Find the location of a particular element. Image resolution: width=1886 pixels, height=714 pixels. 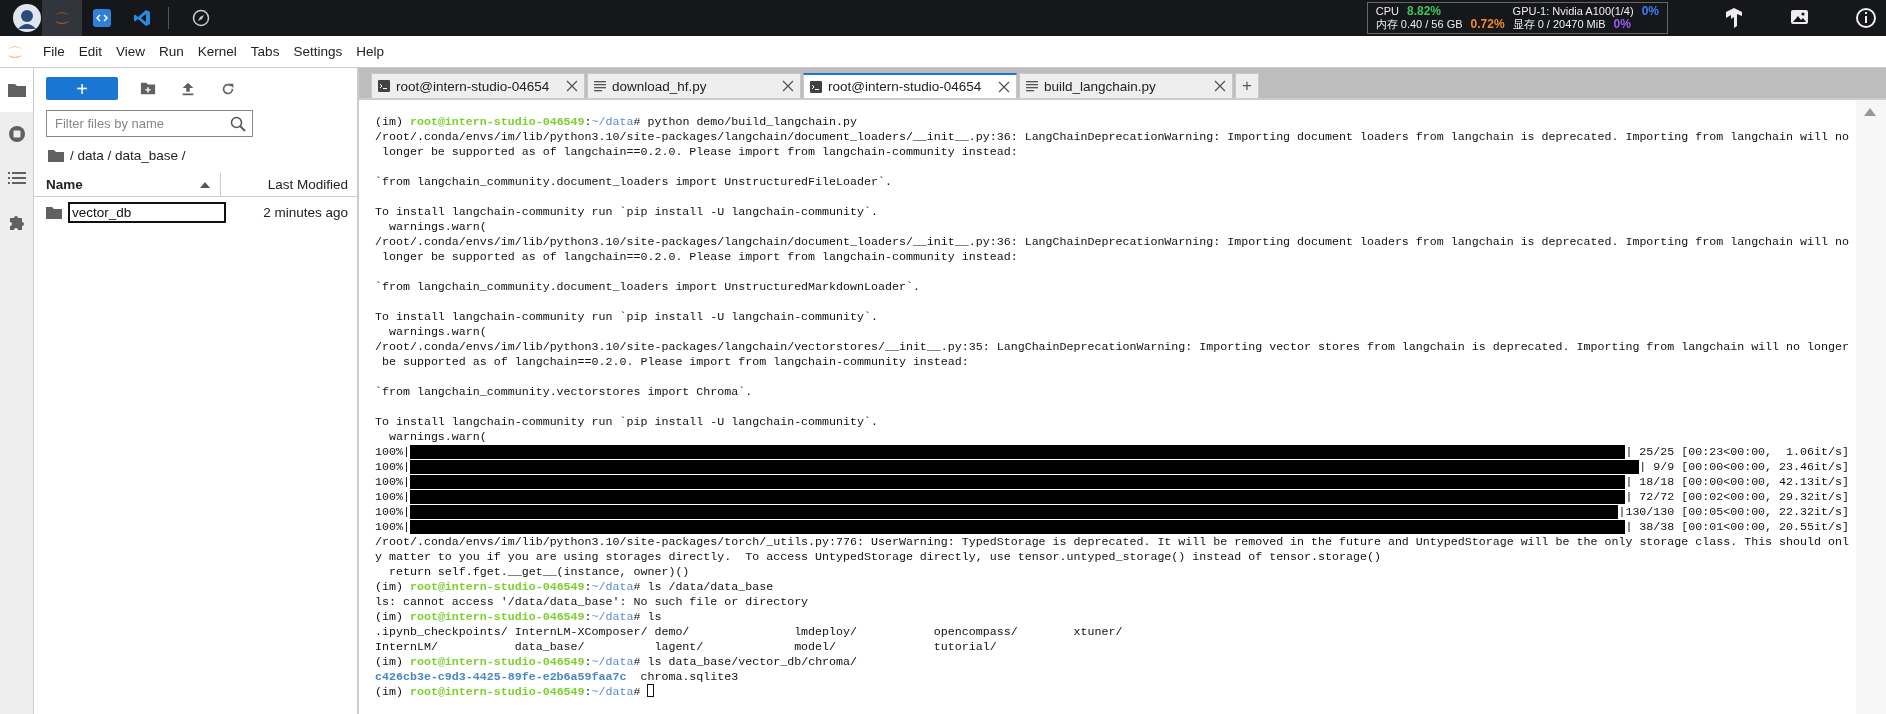

terminal-line: /root/.conda/envs/im/lib/python3.10/site-packages/torch/_utils.py:776: UserWarning: TypedStorage is deprecated. It will be removed in the future and UntypedStorage will be the only storage class. This should onl is located at coordinates (1112, 541).